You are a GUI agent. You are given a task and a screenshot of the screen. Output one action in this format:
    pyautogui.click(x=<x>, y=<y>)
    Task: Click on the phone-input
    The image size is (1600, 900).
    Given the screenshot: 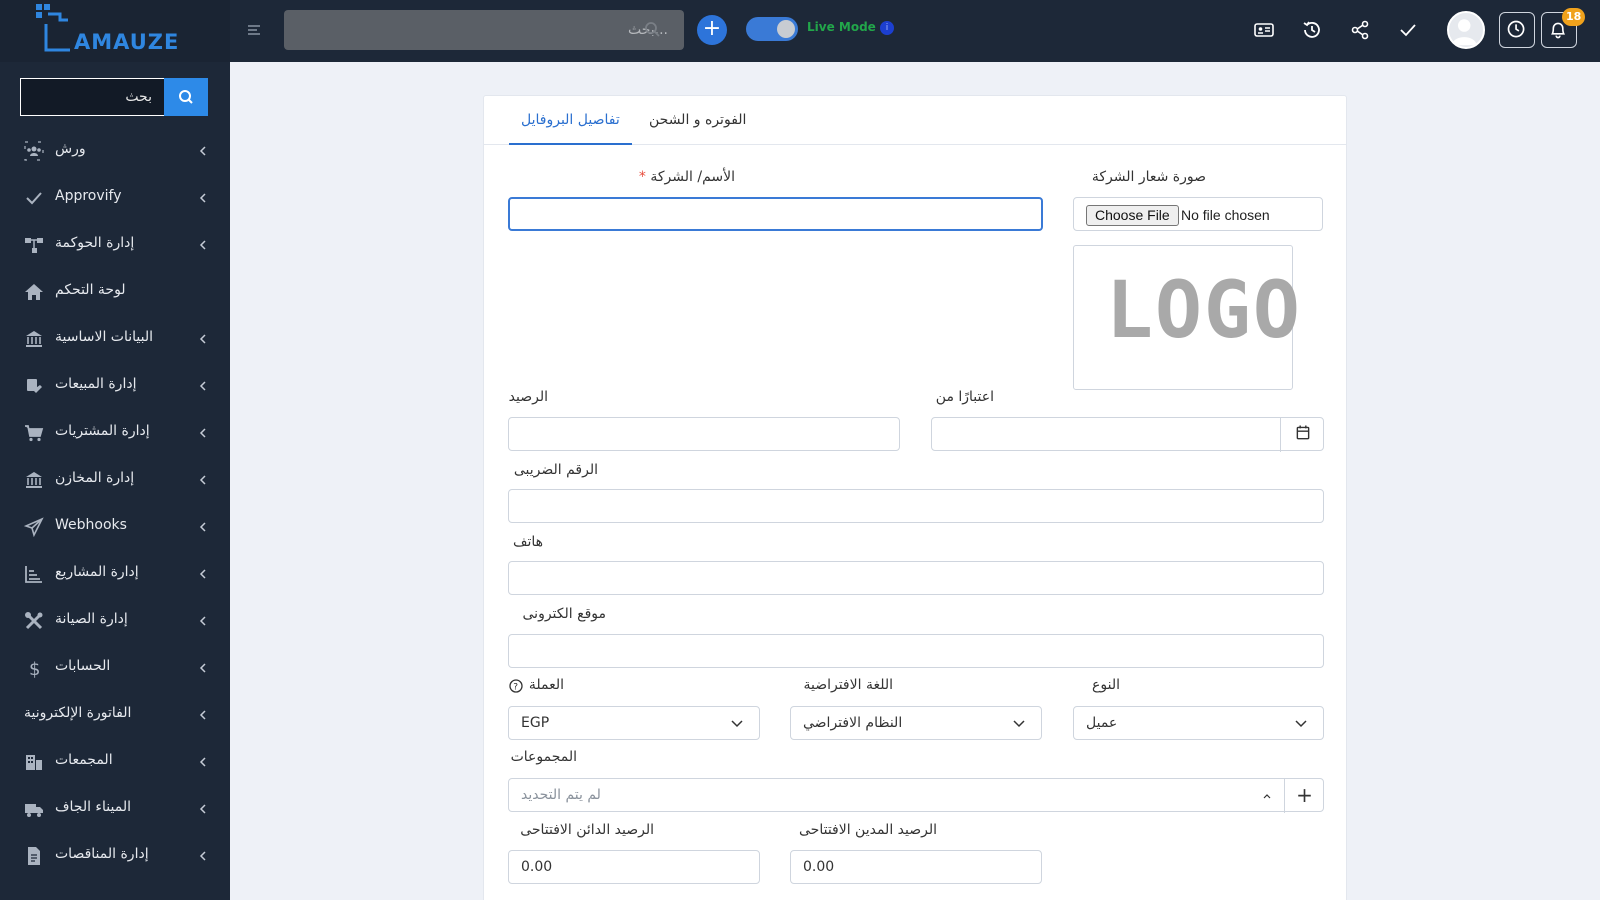 What is the action you would take?
    pyautogui.click(x=916, y=578)
    